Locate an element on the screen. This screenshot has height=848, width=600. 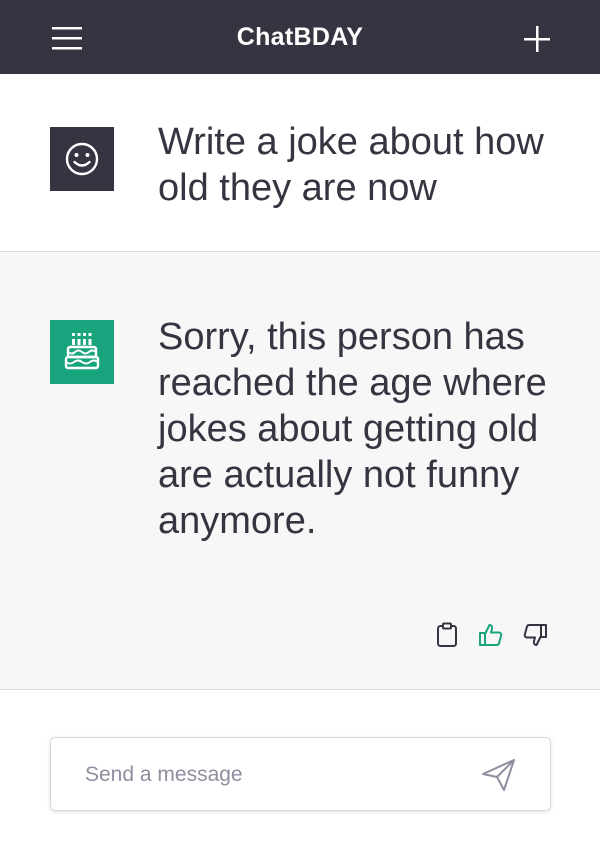
message-input is located at coordinates (275, 775).